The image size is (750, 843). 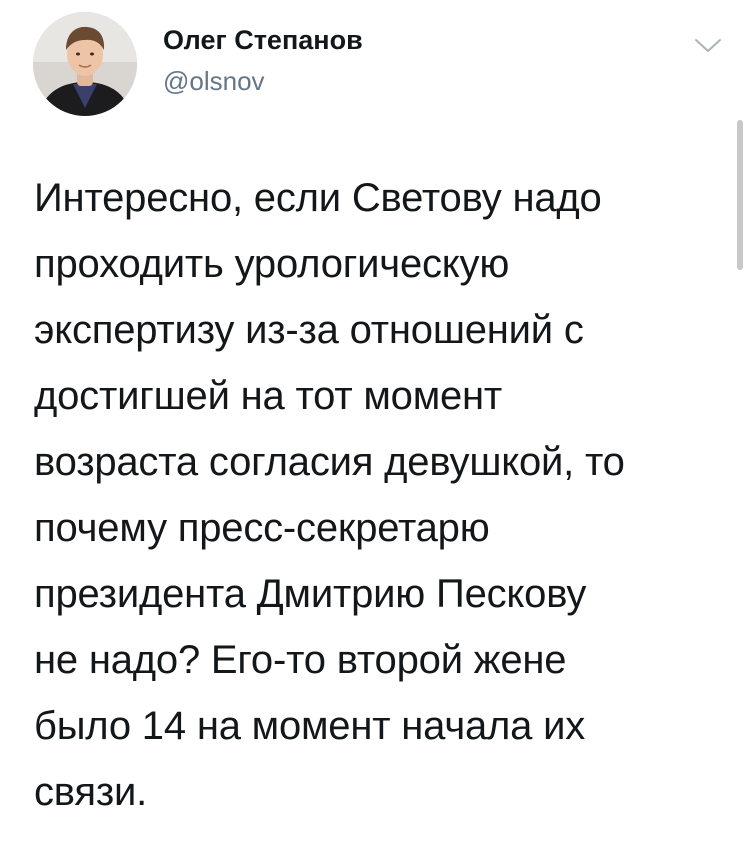 What do you see at coordinates (272, 264) in the screenshot?
I see `tweet-text-line: проходить урологическую` at bounding box center [272, 264].